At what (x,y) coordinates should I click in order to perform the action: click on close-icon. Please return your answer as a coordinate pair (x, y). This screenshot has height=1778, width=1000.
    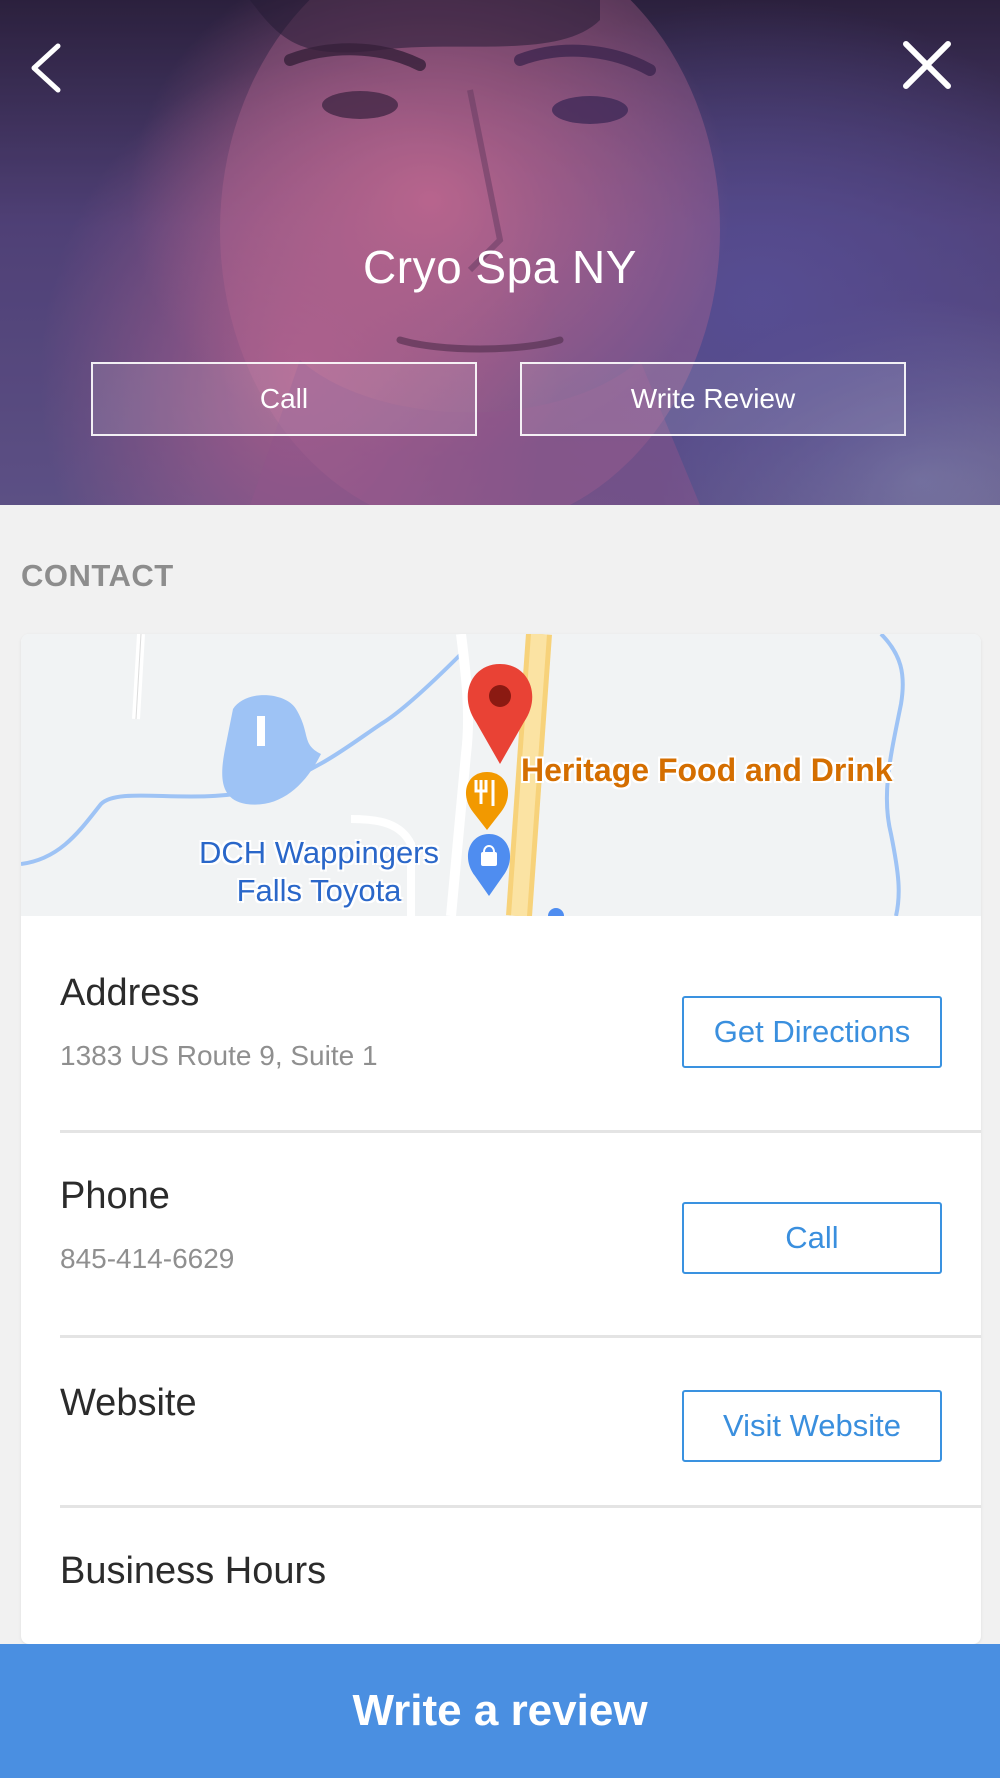
    Looking at the image, I should click on (927, 65).